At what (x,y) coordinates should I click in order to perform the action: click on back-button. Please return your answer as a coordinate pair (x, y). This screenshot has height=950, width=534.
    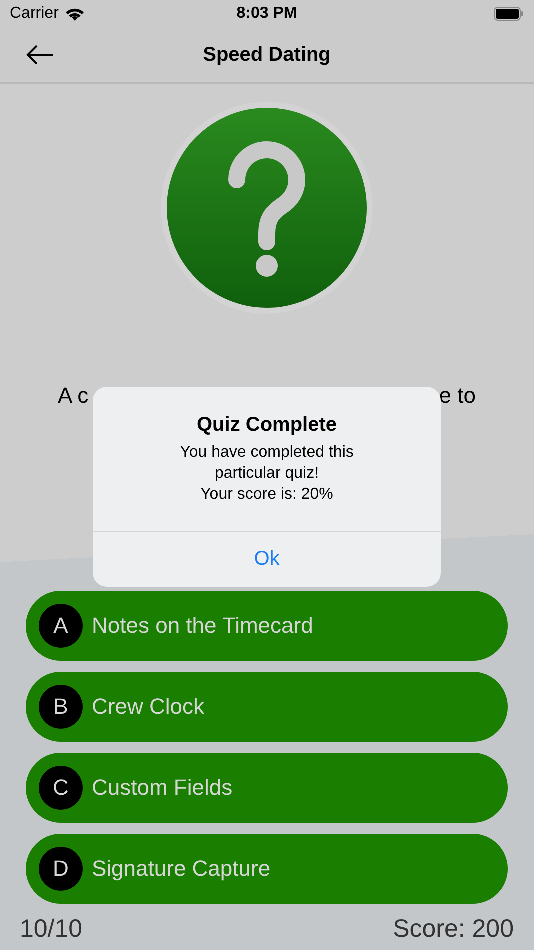
    Looking at the image, I should click on (40, 55).